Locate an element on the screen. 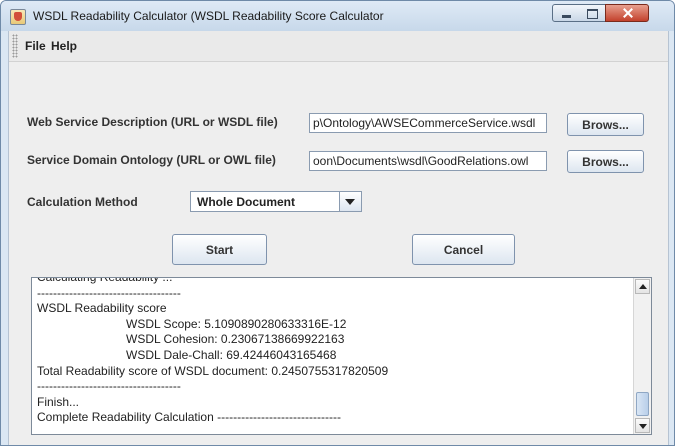 This screenshot has width=675, height=446. owl-path-input: oon\Documents\wsdl\GoodRelations.owl is located at coordinates (428, 161).